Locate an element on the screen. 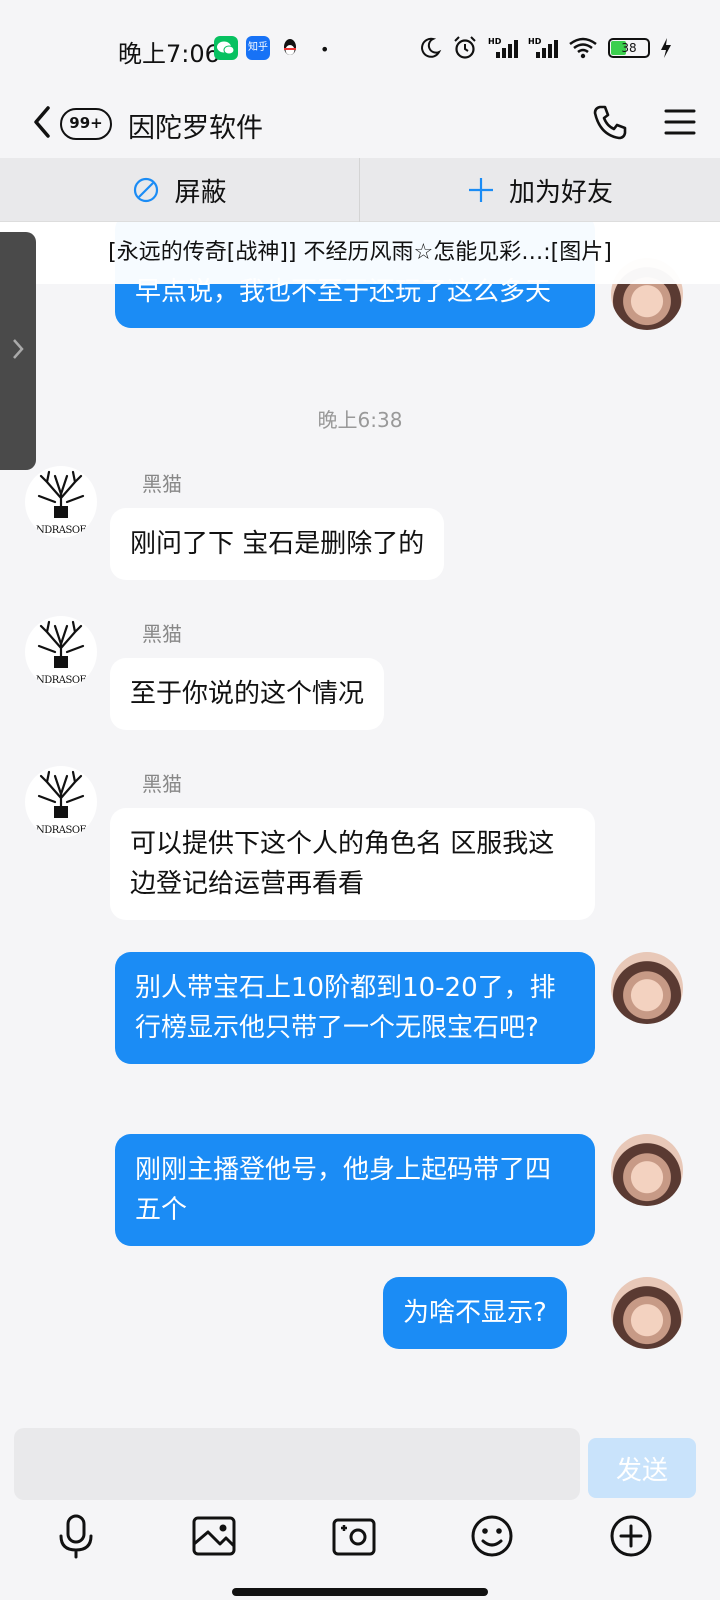 The height and width of the screenshot is (1600, 720). charging-icon is located at coordinates (666, 48).